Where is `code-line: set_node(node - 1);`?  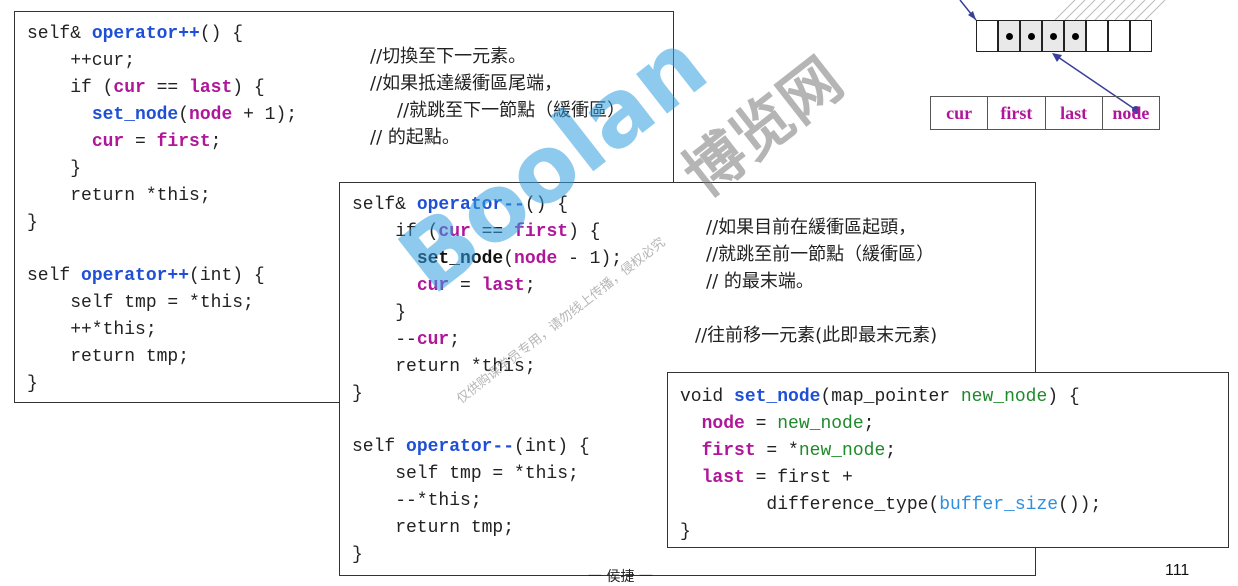
code-line: set_node(node - 1); is located at coordinates (519, 259).